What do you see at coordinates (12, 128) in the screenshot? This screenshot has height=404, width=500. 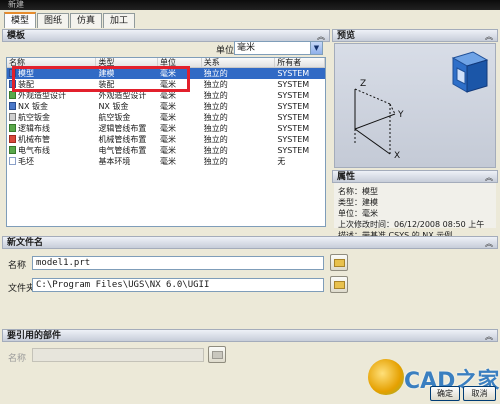 I see `logical-routing-icon` at bounding box center [12, 128].